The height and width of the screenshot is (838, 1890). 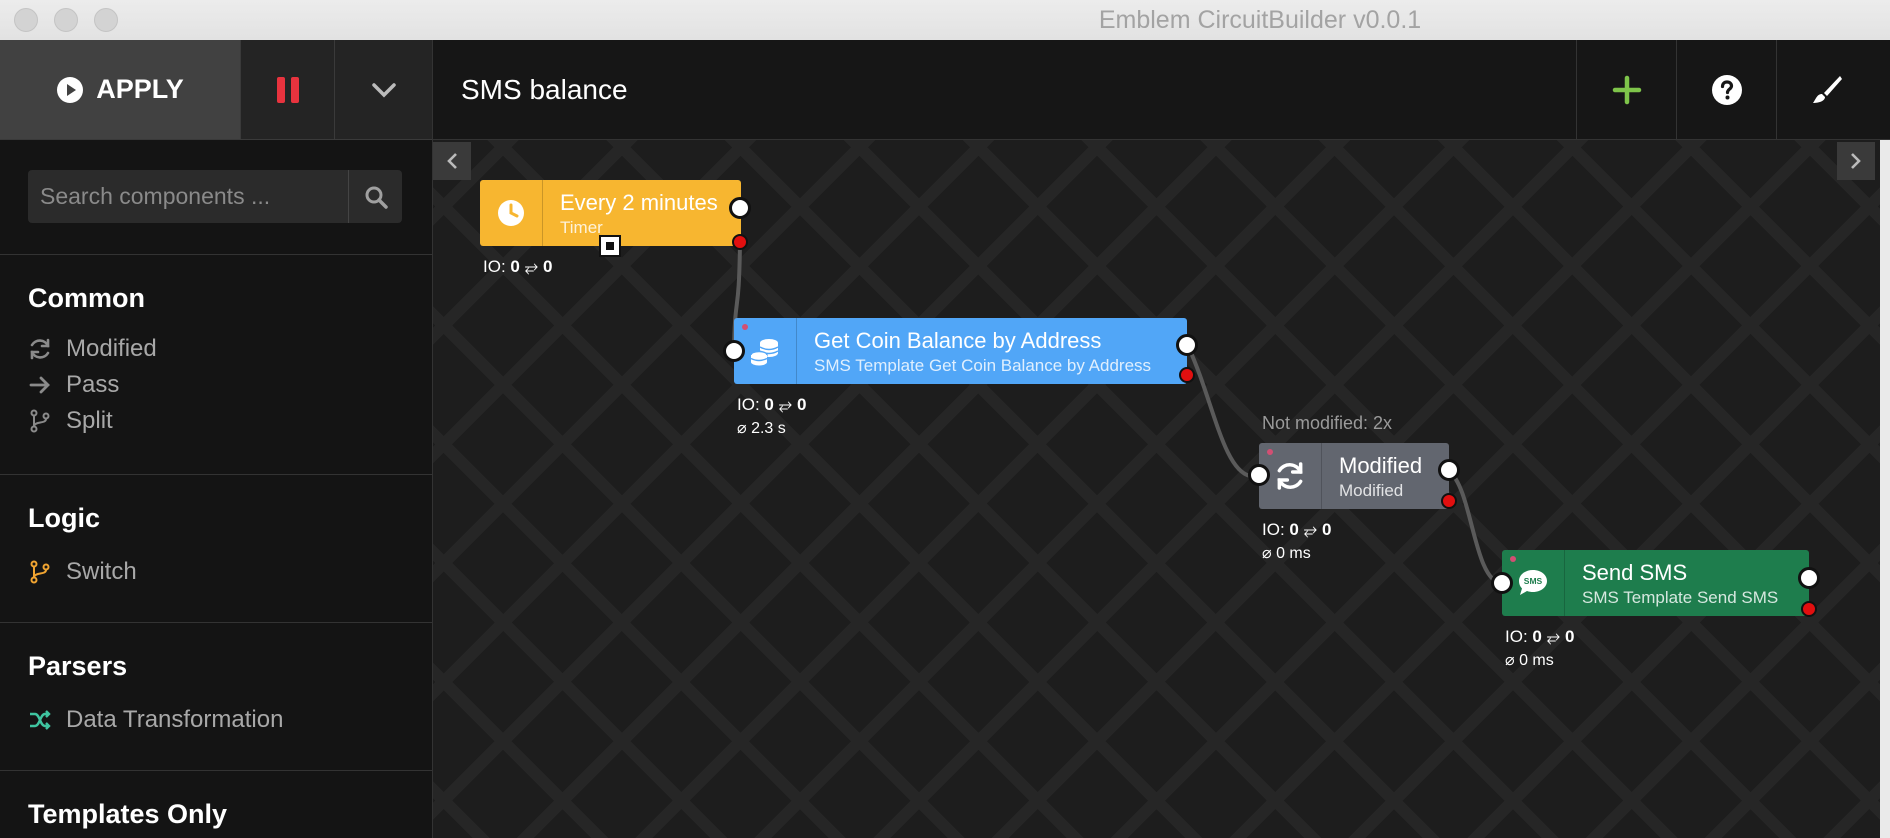 I want to click on node-modified: Modified Modified, so click(x=1354, y=476).